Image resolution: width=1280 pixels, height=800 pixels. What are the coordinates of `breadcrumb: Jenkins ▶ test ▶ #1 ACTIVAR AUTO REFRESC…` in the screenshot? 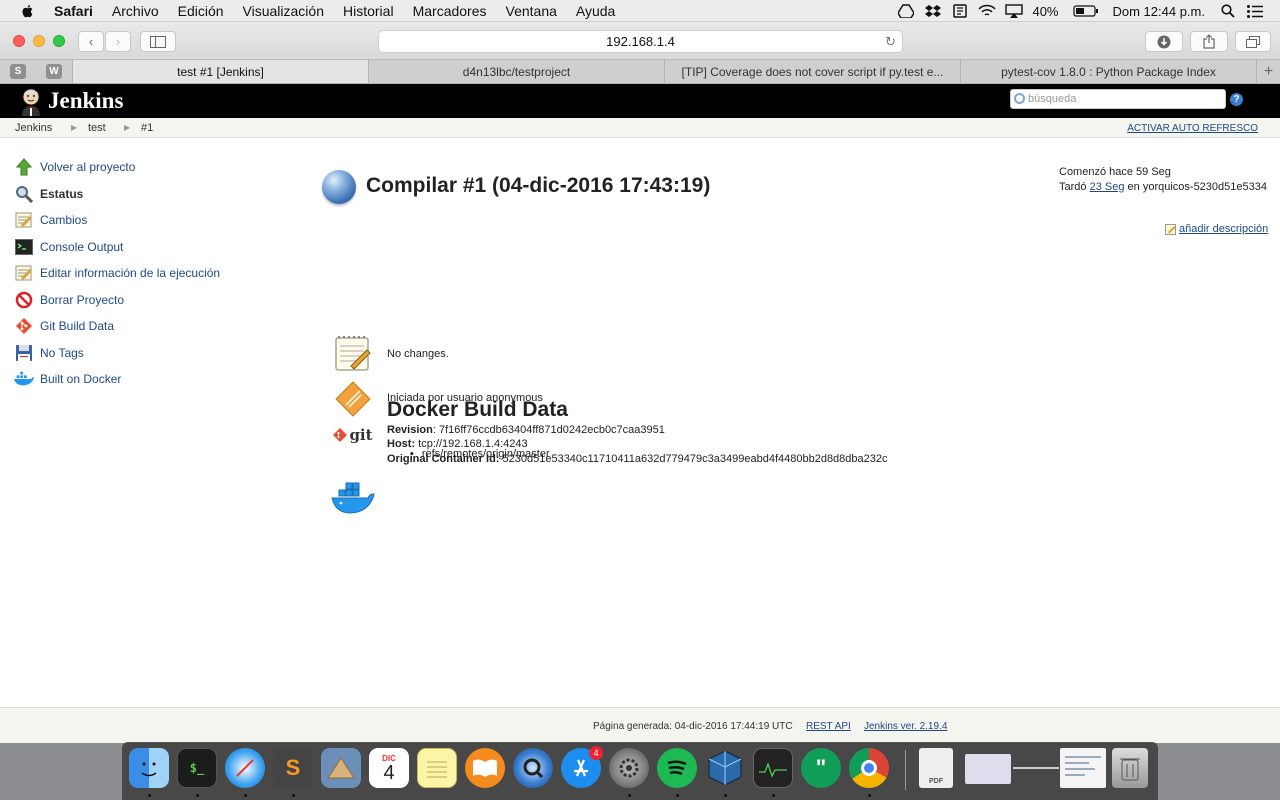 It's located at (640, 128).